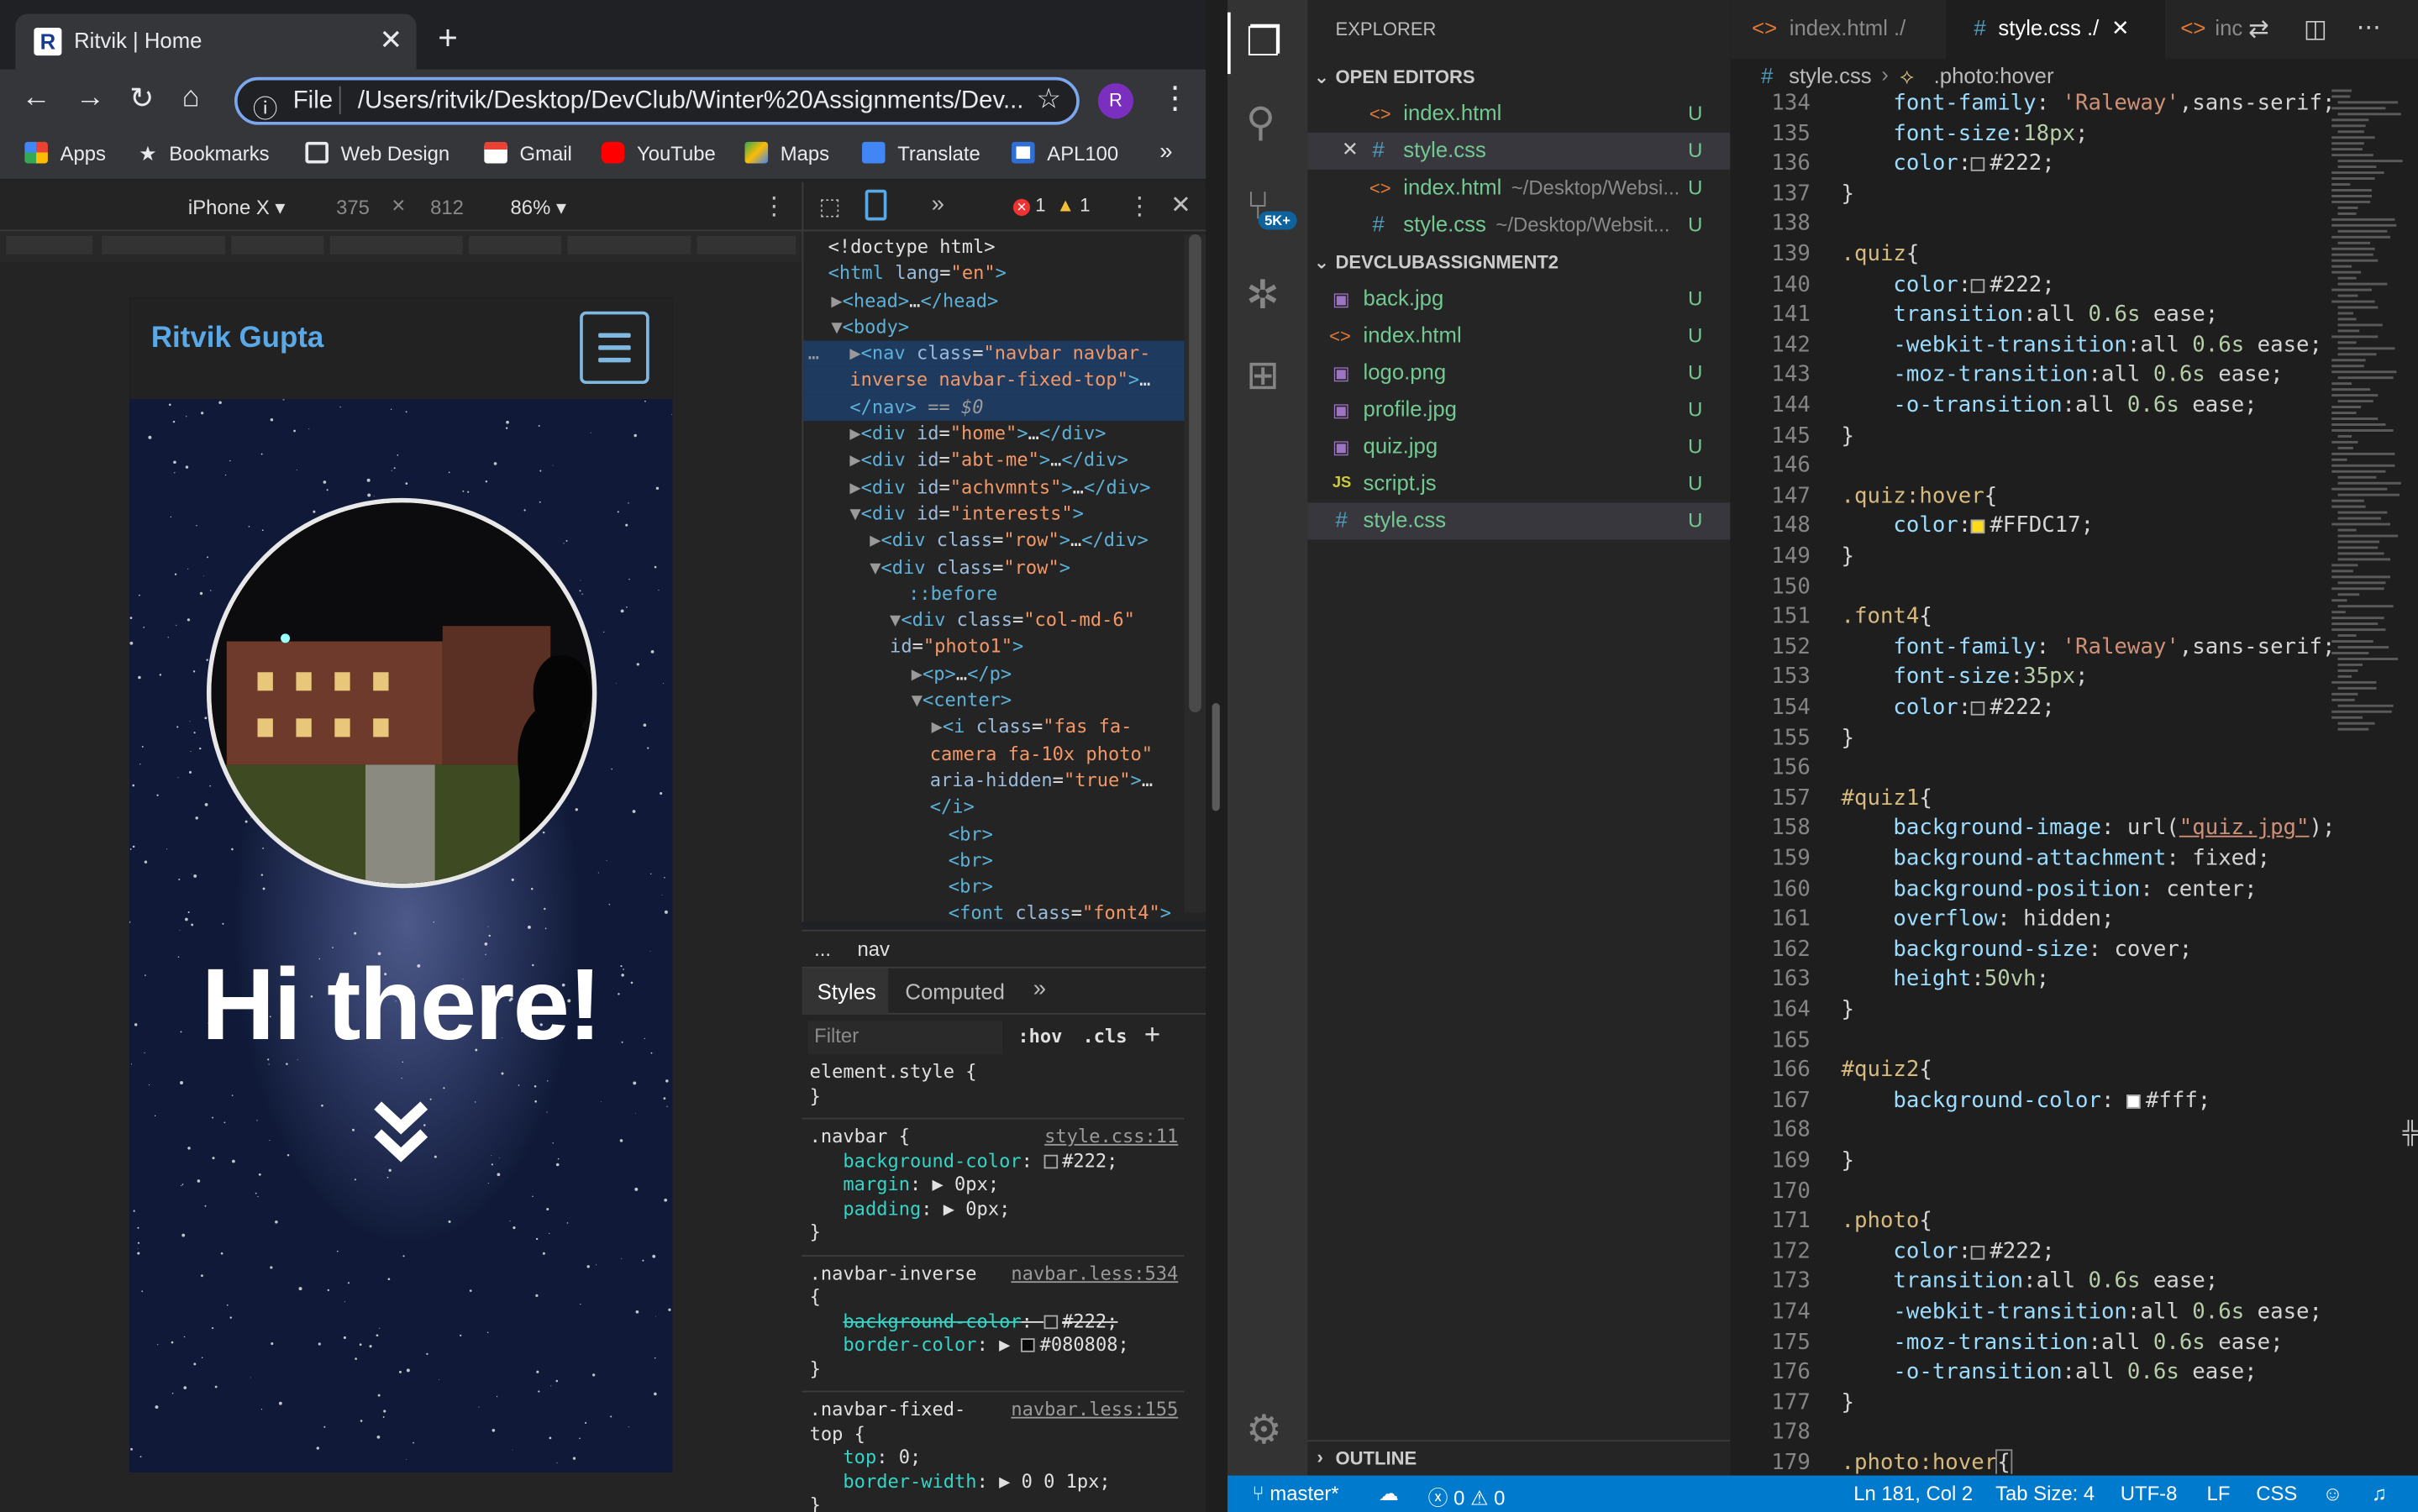 The width and height of the screenshot is (2418, 1512). Describe the element at coordinates (1180, 205) in the screenshot. I see `close-devtools-icon: ✕` at that location.